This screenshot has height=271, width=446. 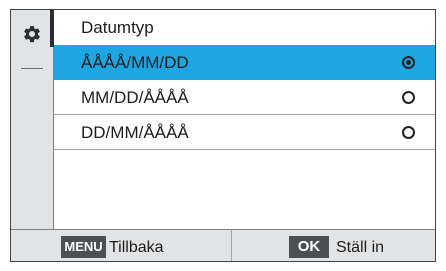 I want to click on menu-key-badge: MENU, so click(x=83, y=247).